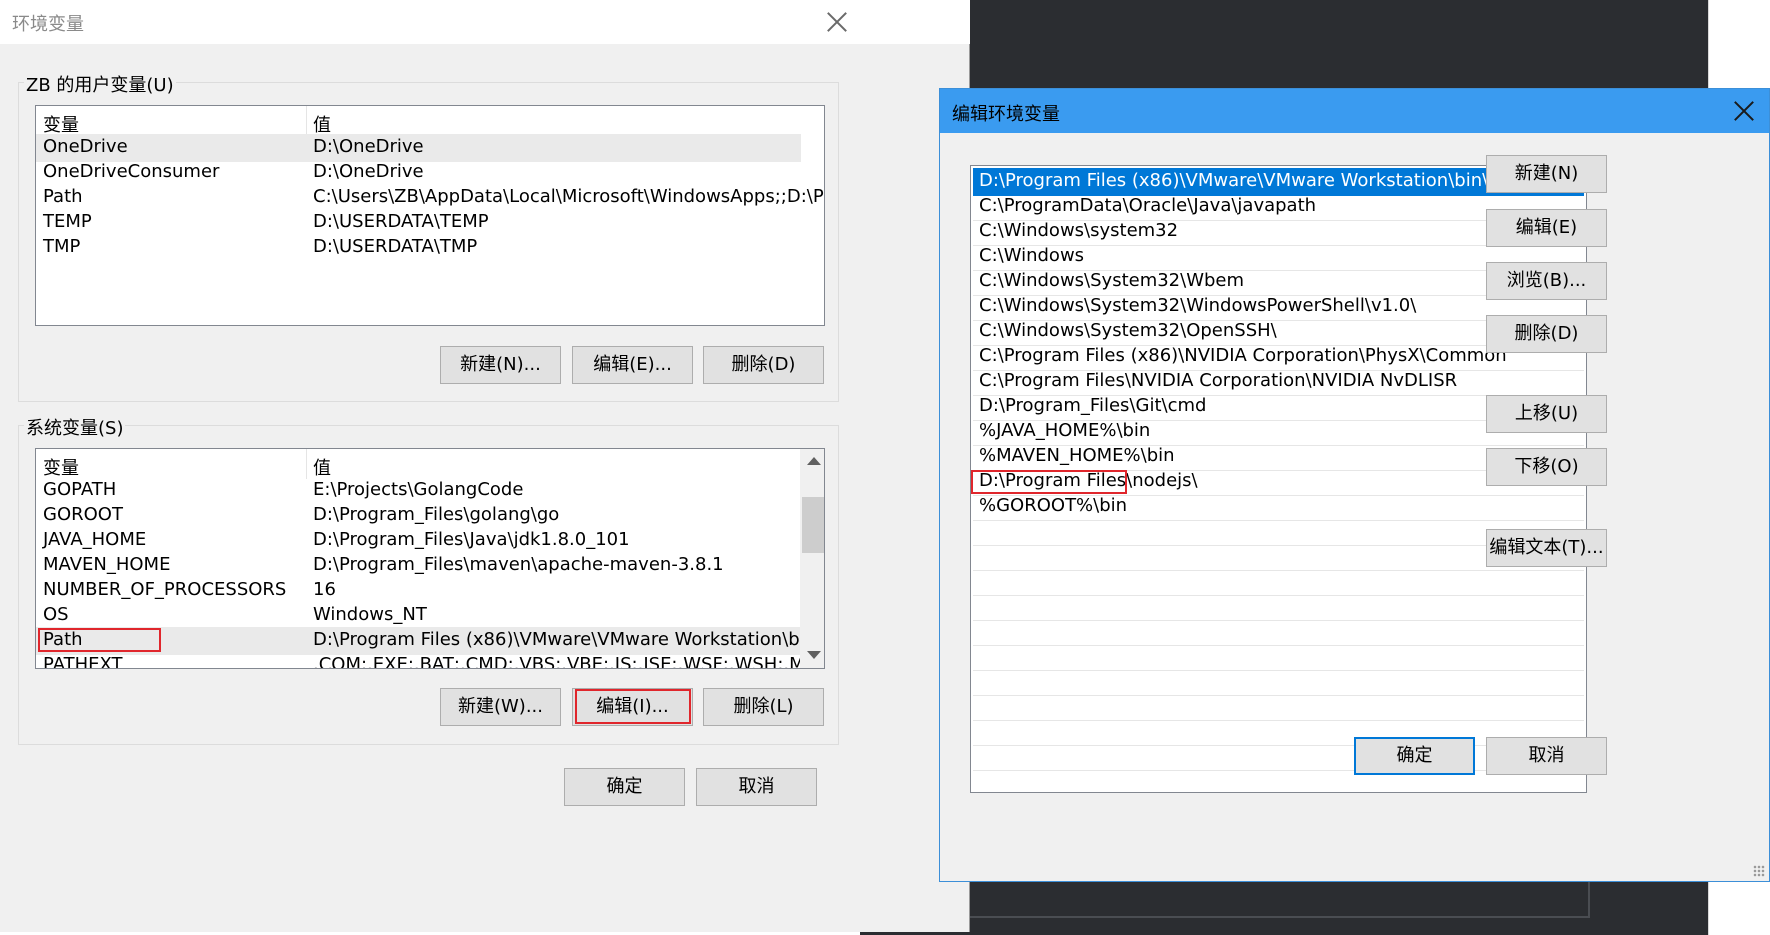 This screenshot has width=1770, height=935. Describe the element at coordinates (1354, 111) in the screenshot. I see `edit-env-var-titlebar: 编辑环境变量` at that location.